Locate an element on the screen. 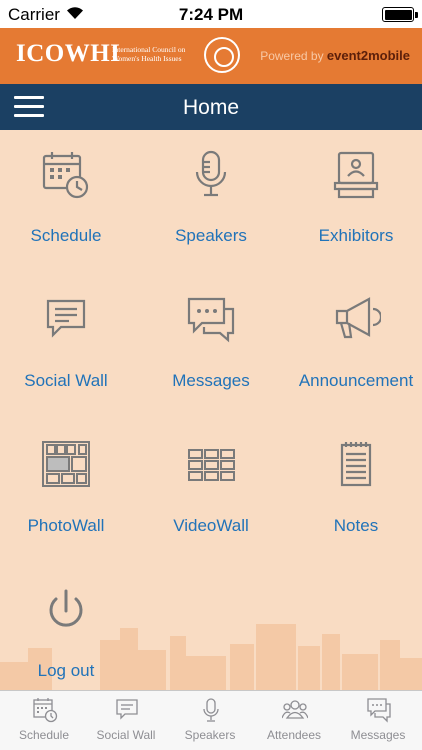 This screenshot has width=422, height=750. schedule-label: Schedule is located at coordinates (66, 235).